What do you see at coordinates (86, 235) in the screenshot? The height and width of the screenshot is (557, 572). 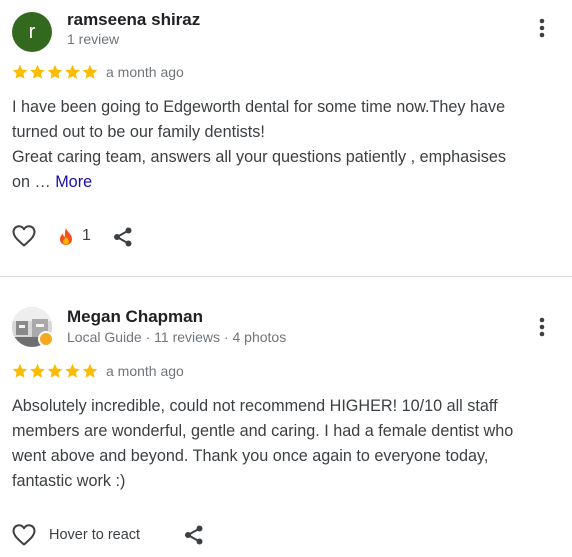 I see `reaction-count: 1` at bounding box center [86, 235].